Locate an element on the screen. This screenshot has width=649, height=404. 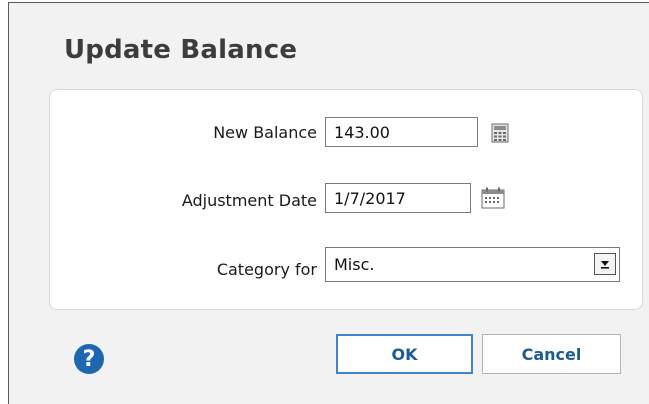
dropdown-arrow-icon is located at coordinates (605, 264).